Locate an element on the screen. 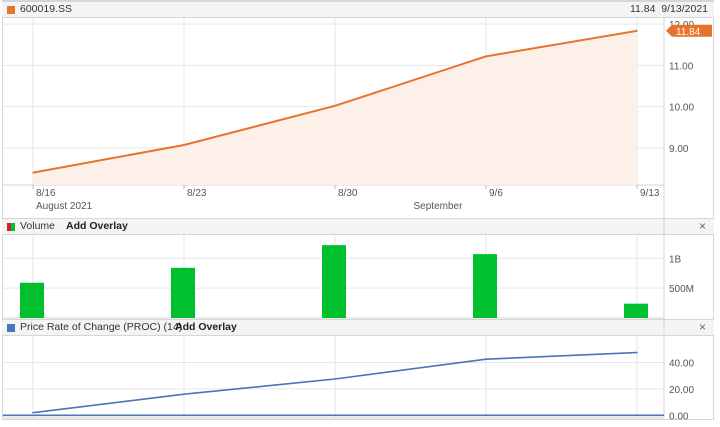 The width and height of the screenshot is (720, 427). x-tick-label: 9/13 is located at coordinates (650, 193).